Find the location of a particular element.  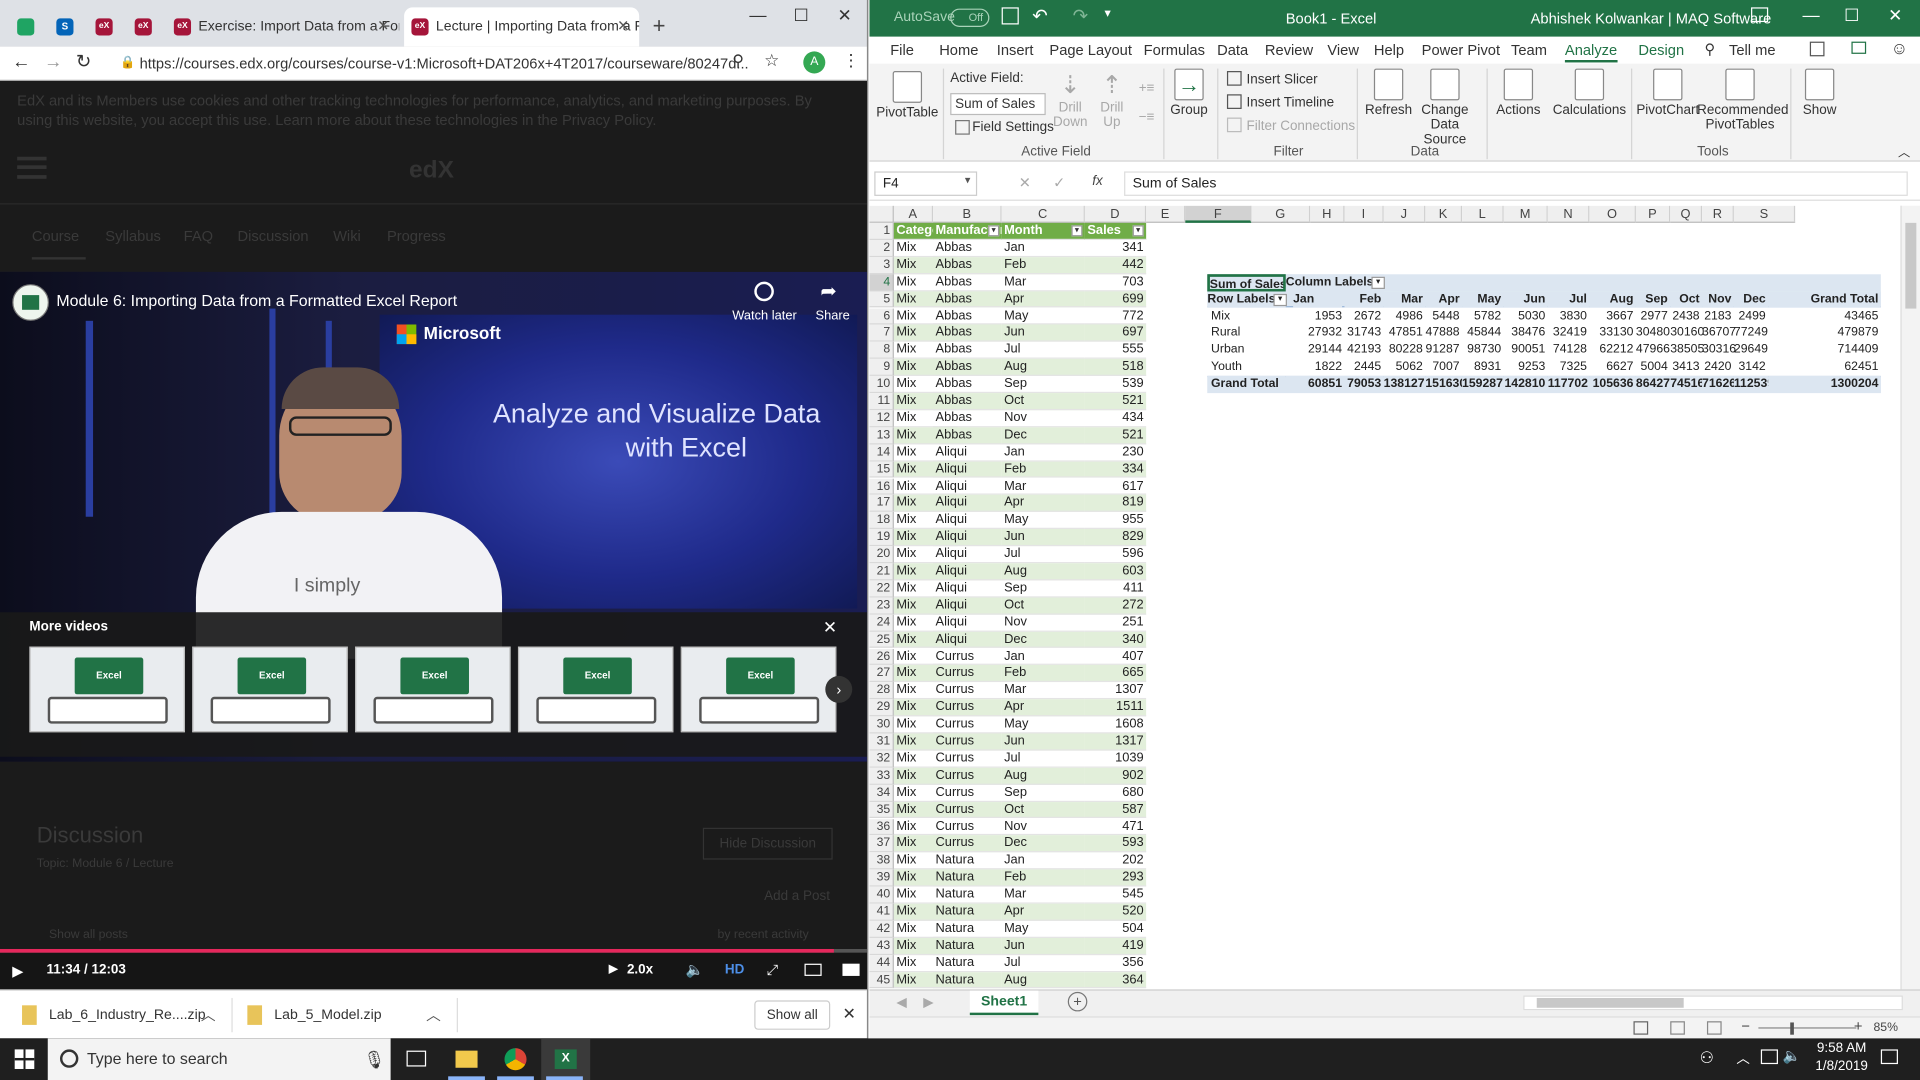

page-break-view-icon is located at coordinates (1714, 1028).